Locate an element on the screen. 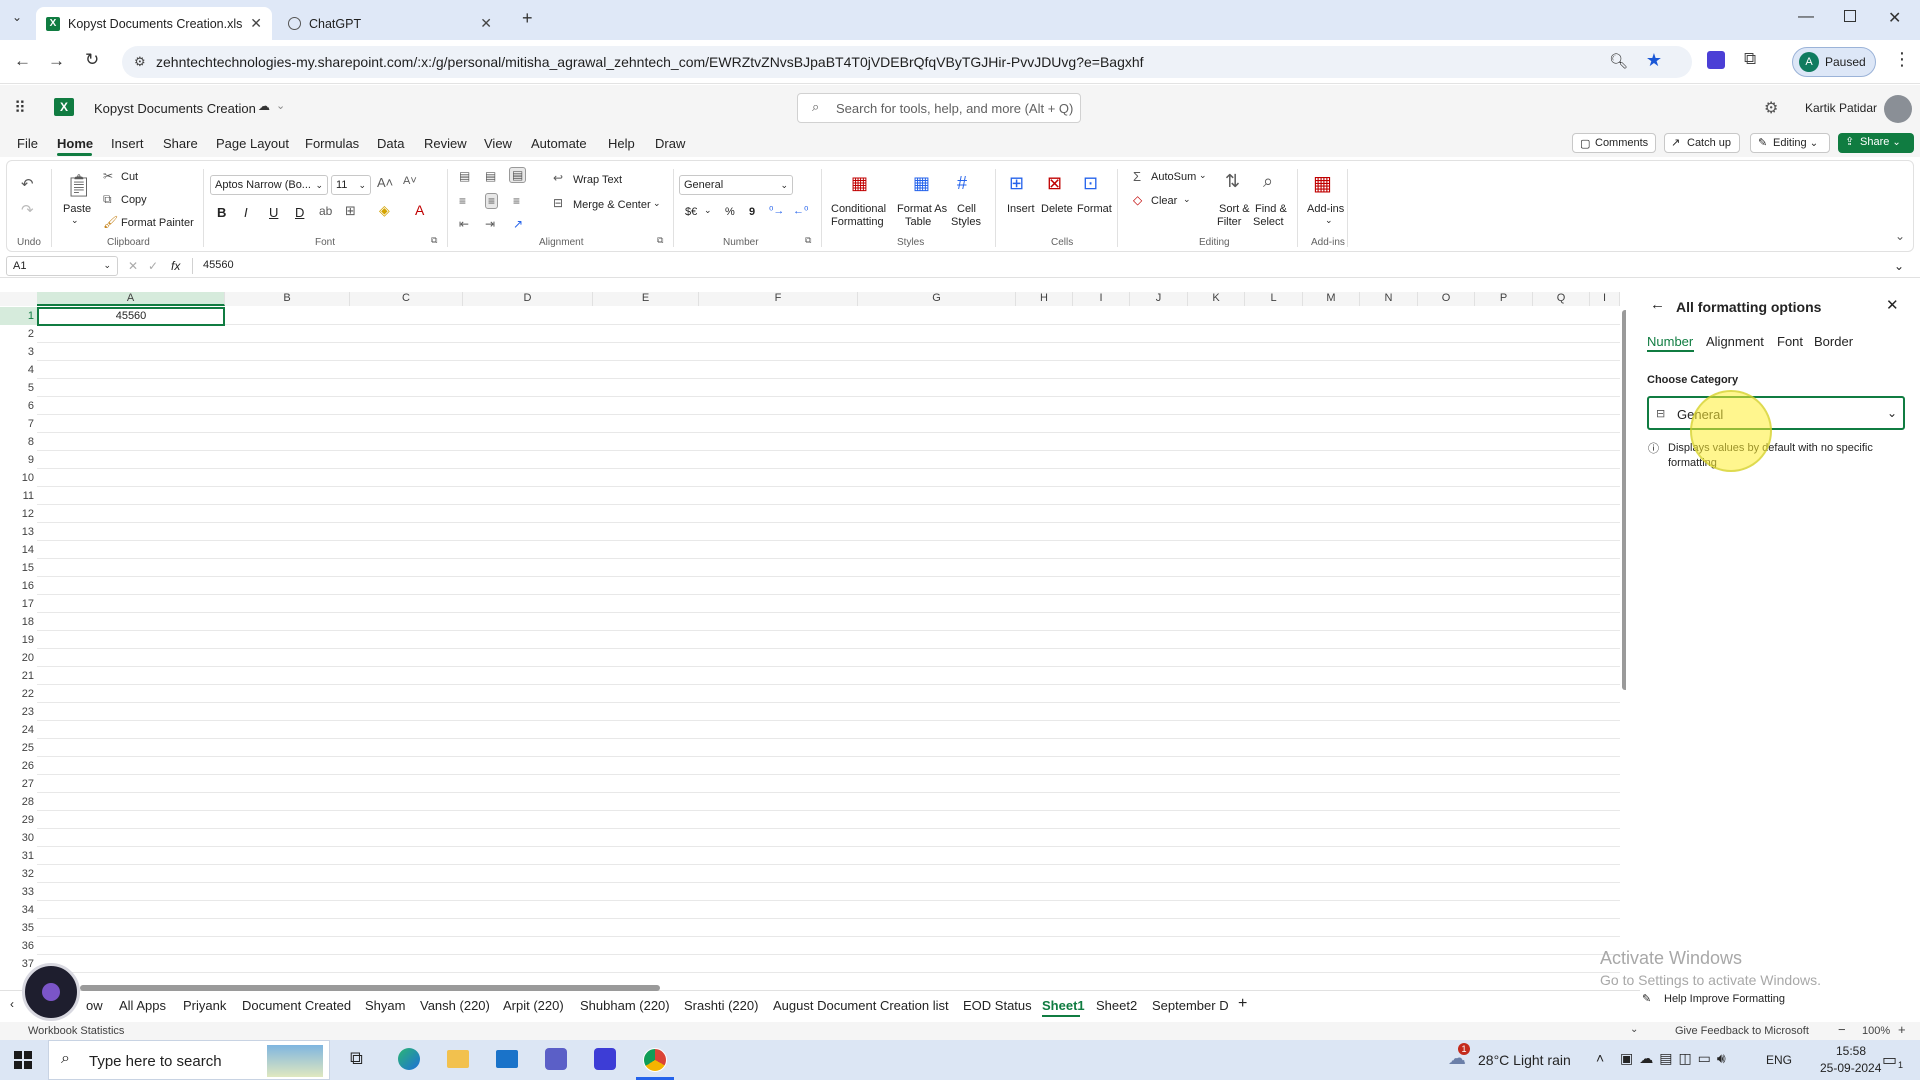 The width and height of the screenshot is (1920, 1080). catch-up-button: ↗ Catch up is located at coordinates (1702, 143).